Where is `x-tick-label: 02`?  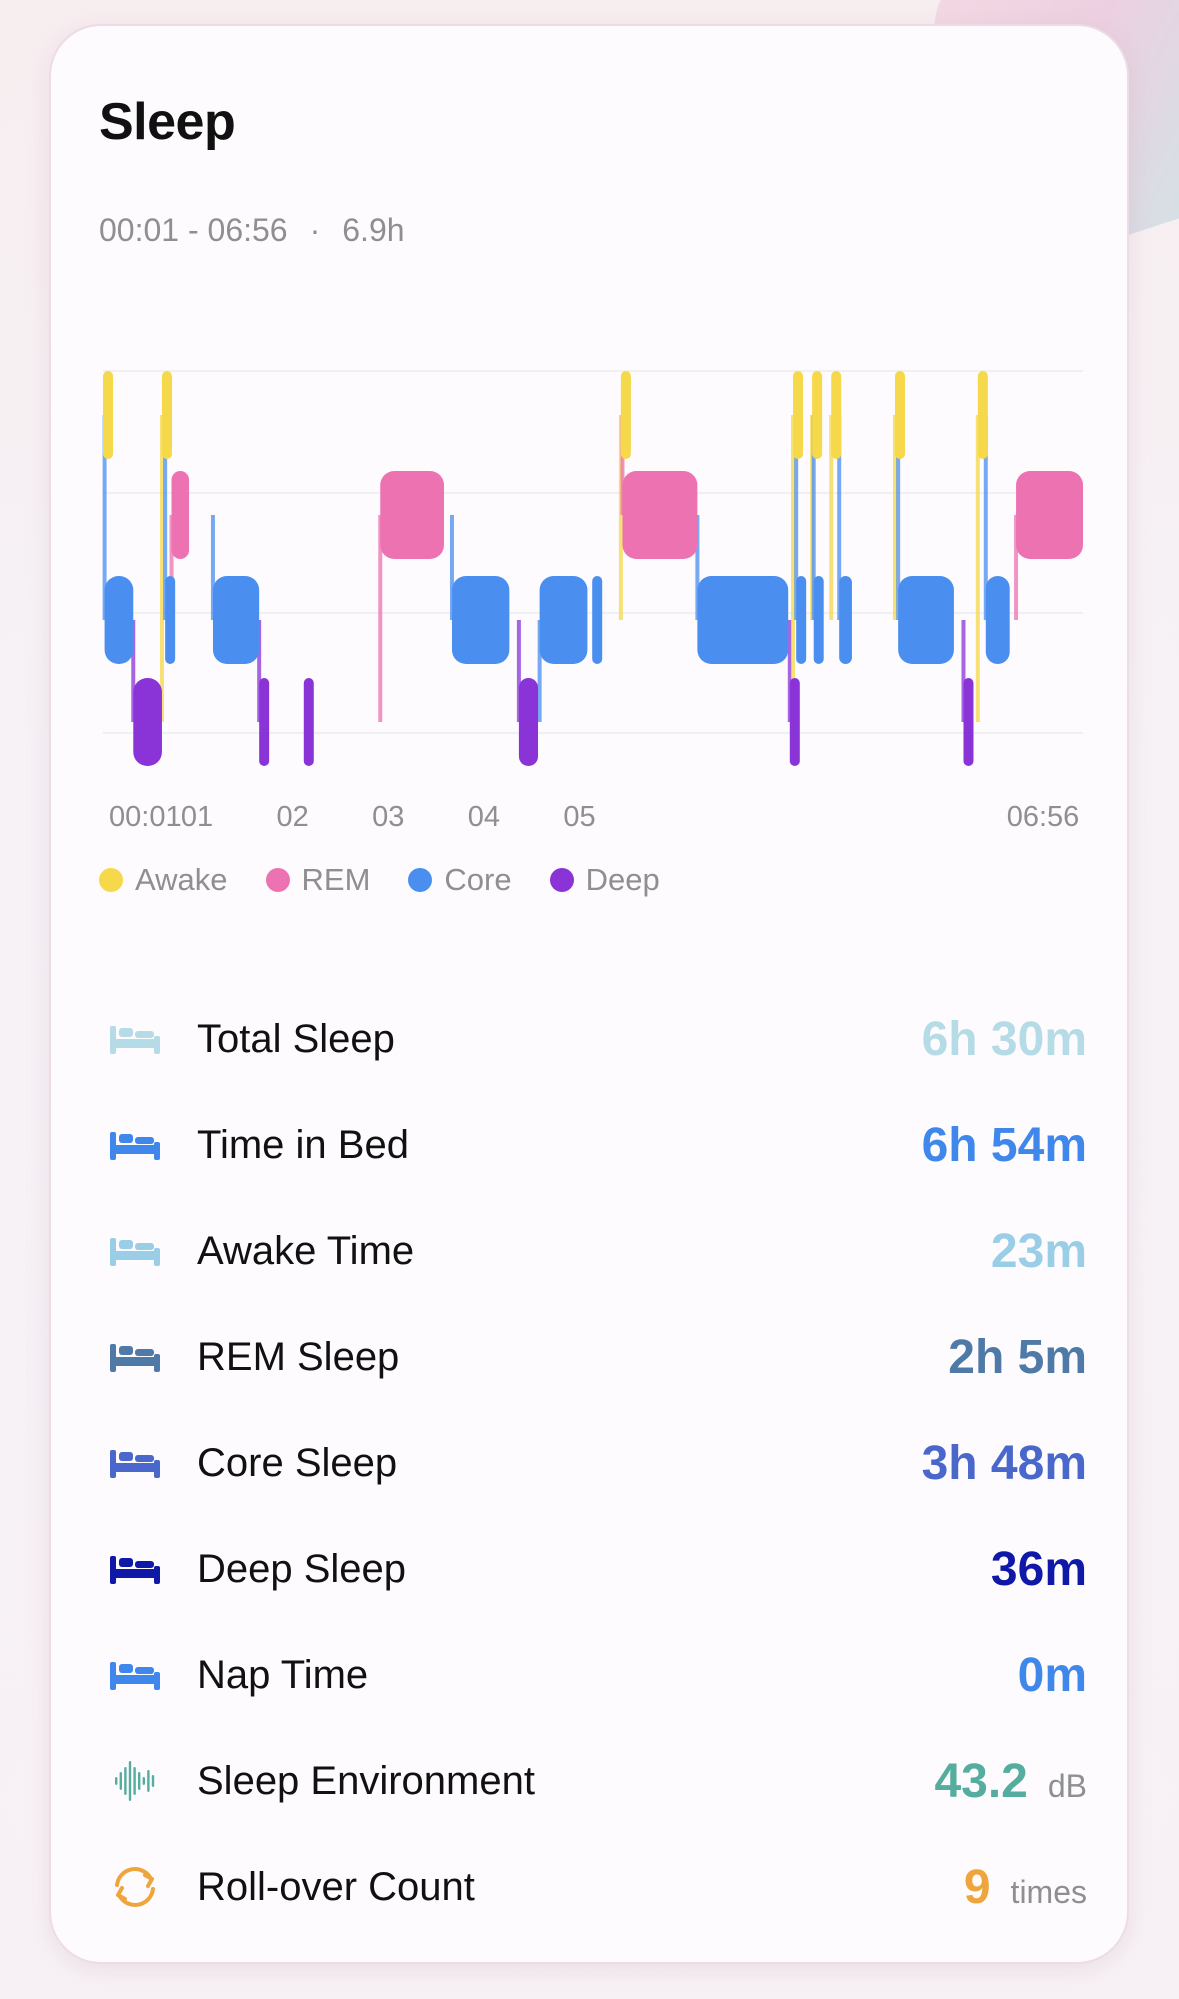
x-tick-label: 02 is located at coordinates (292, 817).